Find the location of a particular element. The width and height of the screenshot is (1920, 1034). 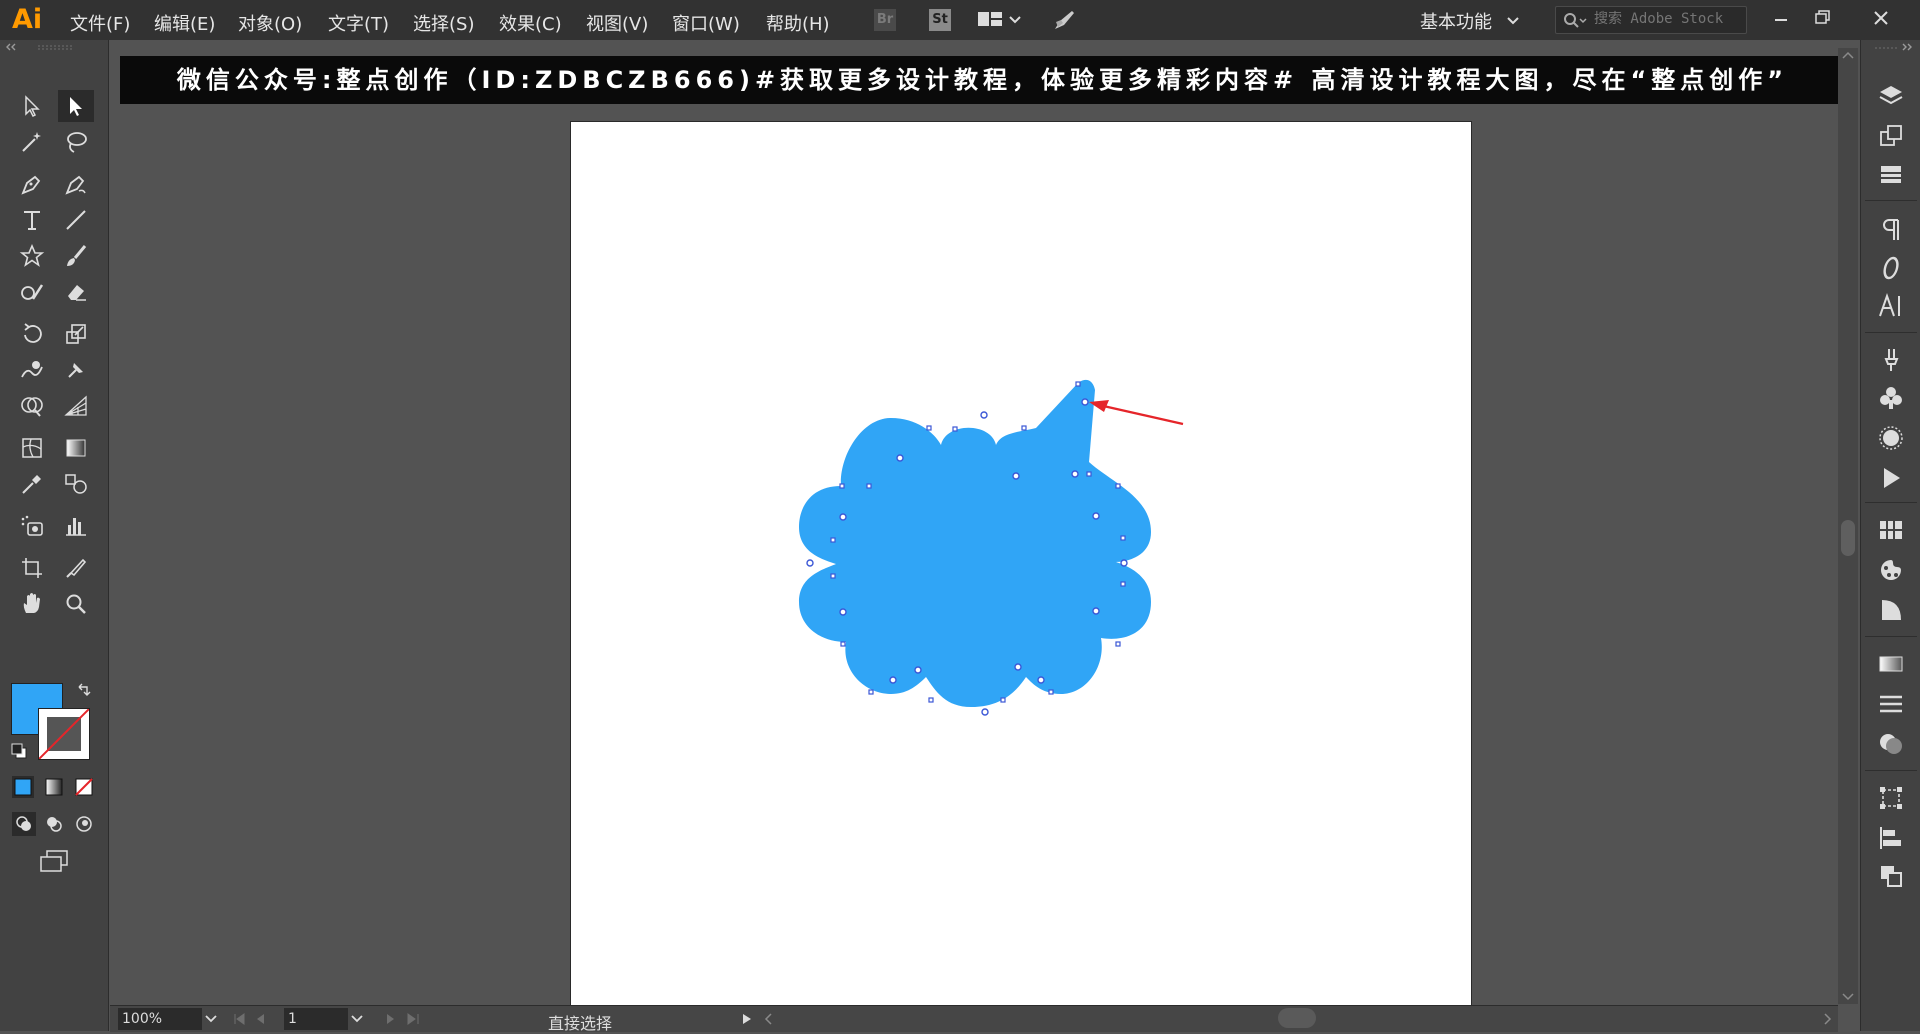

graphic-styles-icon is located at coordinates (1891, 438).